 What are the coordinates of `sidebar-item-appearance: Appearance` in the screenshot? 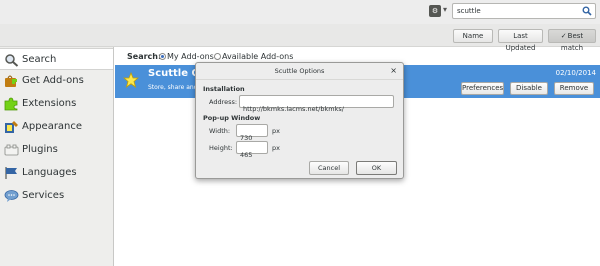 It's located at (56, 127).